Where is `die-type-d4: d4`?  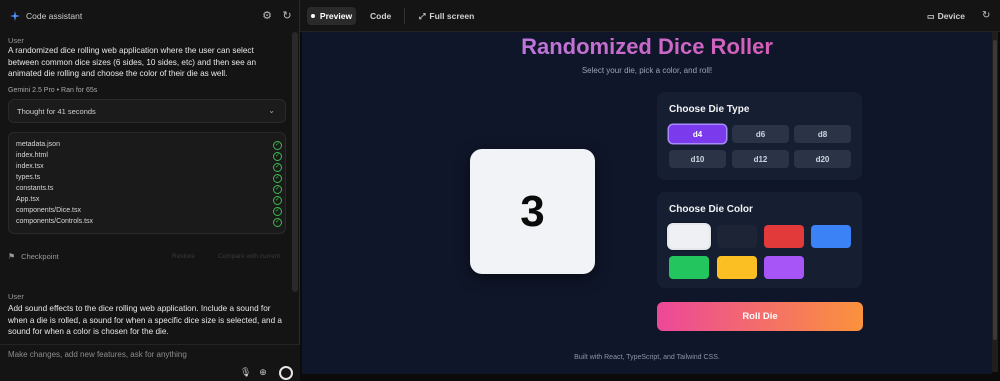 die-type-d4: d4 is located at coordinates (697, 134).